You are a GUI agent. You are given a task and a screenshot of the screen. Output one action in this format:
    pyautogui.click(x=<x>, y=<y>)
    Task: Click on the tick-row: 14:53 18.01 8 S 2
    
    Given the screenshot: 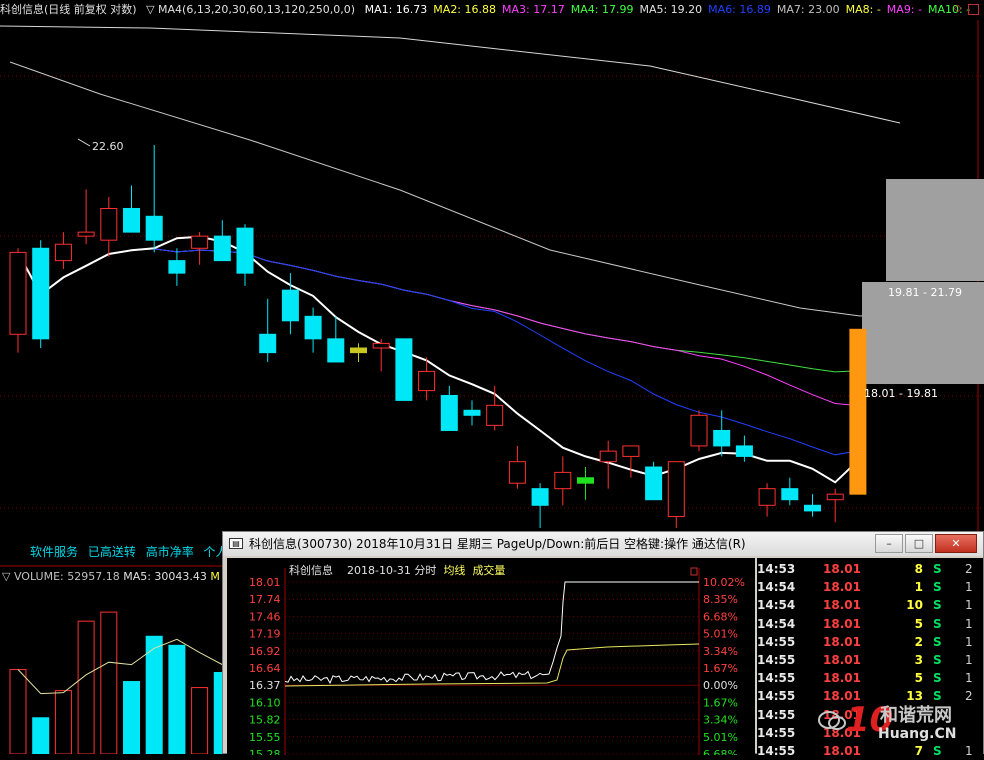 What is the action you would take?
    pyautogui.click(x=870, y=569)
    